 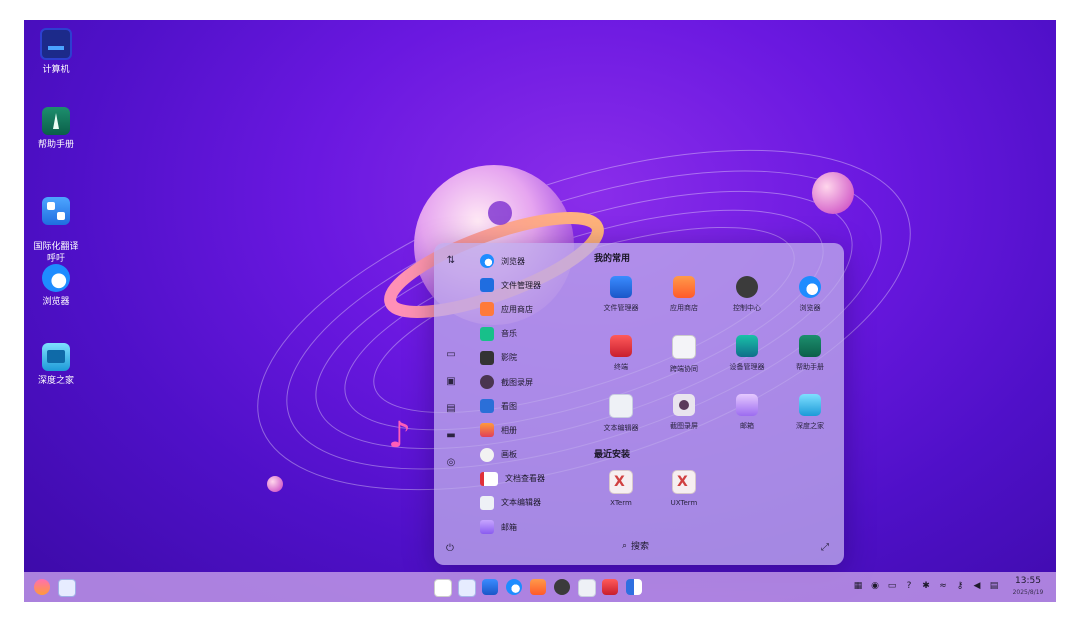 I want to click on favorite-item: 跨端协同, so click(x=684, y=354).